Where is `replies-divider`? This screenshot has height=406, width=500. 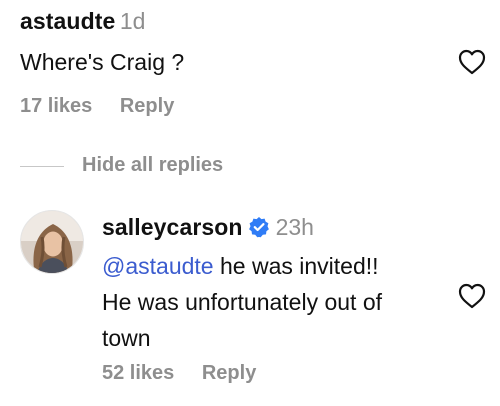
replies-divider is located at coordinates (42, 166).